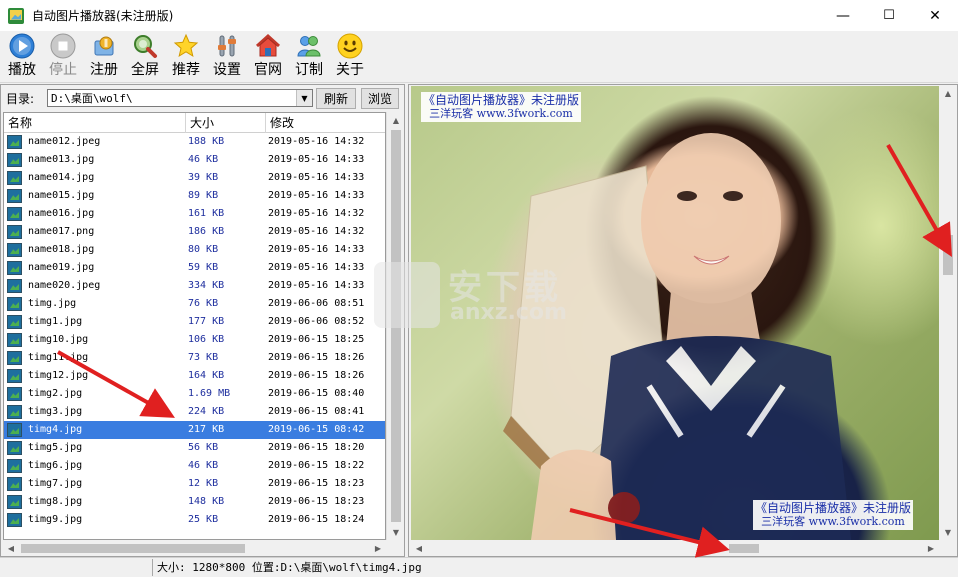 This screenshot has width=958, height=577. What do you see at coordinates (316, 303) in the screenshot?
I see `file-date: 2019-06-06 08:51` at bounding box center [316, 303].